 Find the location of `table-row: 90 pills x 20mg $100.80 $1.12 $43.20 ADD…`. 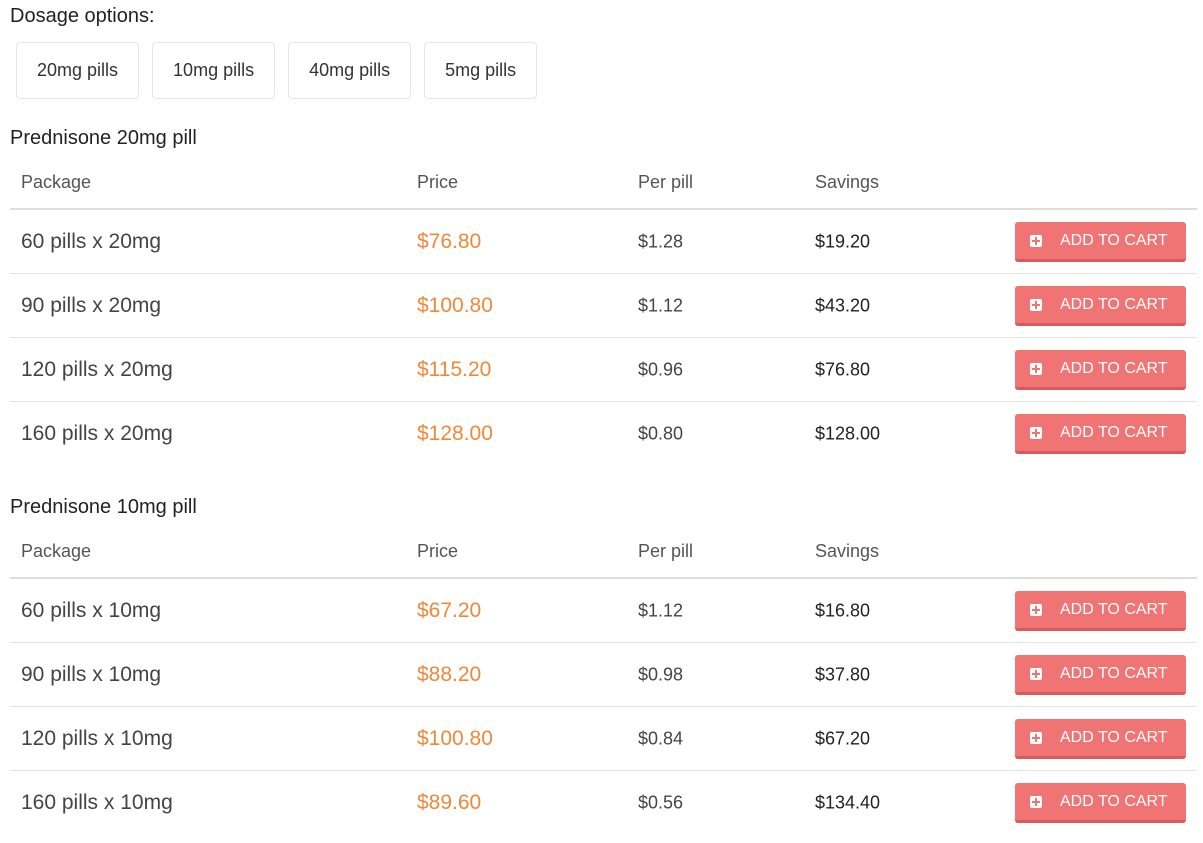

table-row: 90 pills x 20mg $100.80 $1.12 $43.20 ADD… is located at coordinates (603, 306).